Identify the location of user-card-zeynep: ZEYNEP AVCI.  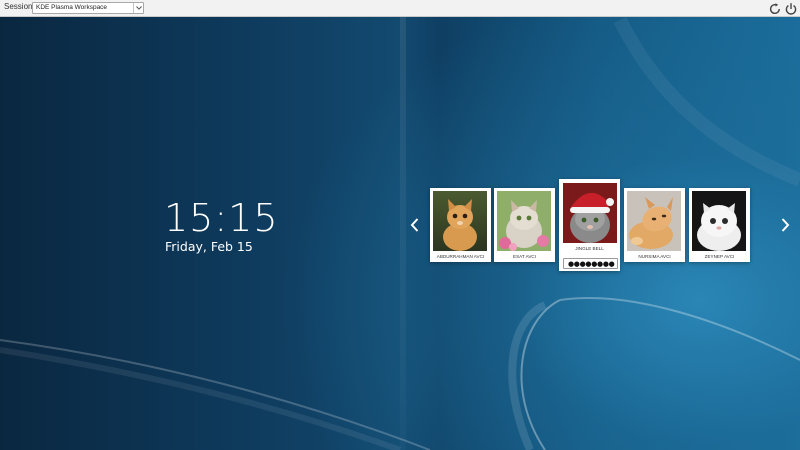
(719, 225).